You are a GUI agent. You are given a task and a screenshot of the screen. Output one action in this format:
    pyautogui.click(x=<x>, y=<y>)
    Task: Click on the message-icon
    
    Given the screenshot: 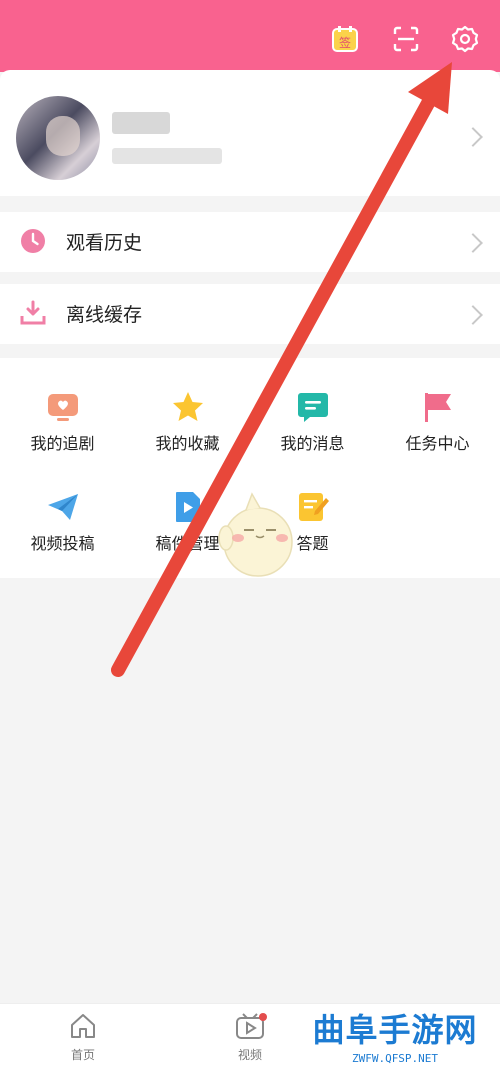 What is the action you would take?
    pyautogui.click(x=312, y=407)
    